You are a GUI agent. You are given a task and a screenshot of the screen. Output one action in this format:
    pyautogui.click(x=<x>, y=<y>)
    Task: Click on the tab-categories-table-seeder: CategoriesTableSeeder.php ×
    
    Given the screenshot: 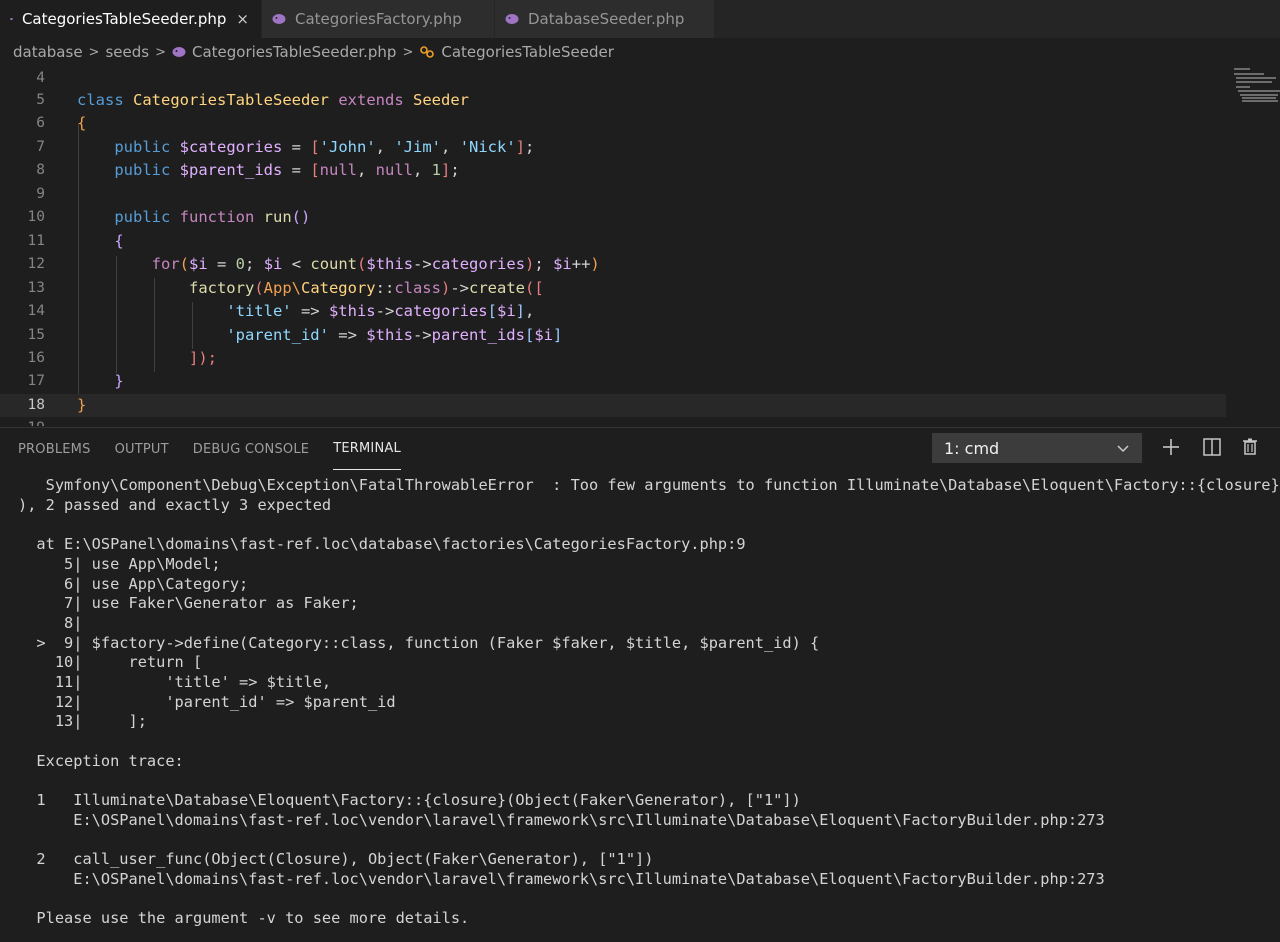 What is the action you would take?
    pyautogui.click(x=131, y=19)
    